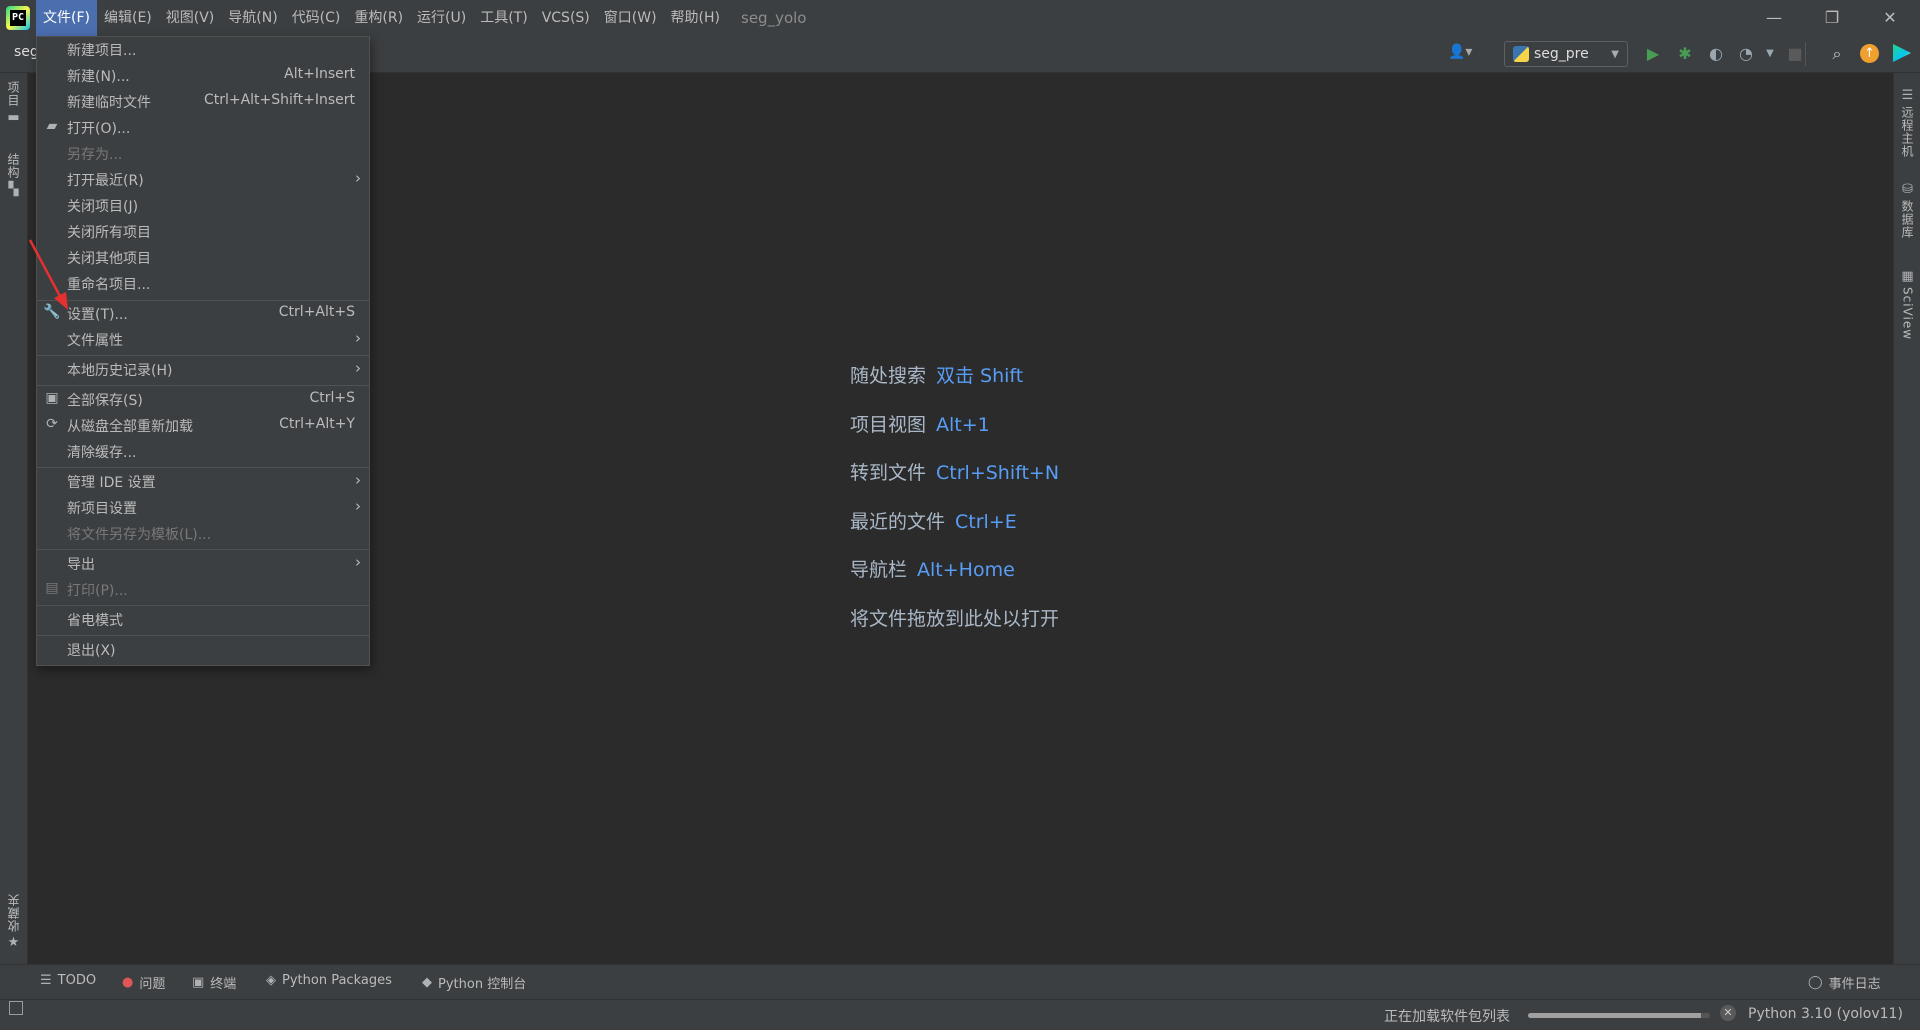  What do you see at coordinates (1774, 18) in the screenshot?
I see `minimize-button: —` at bounding box center [1774, 18].